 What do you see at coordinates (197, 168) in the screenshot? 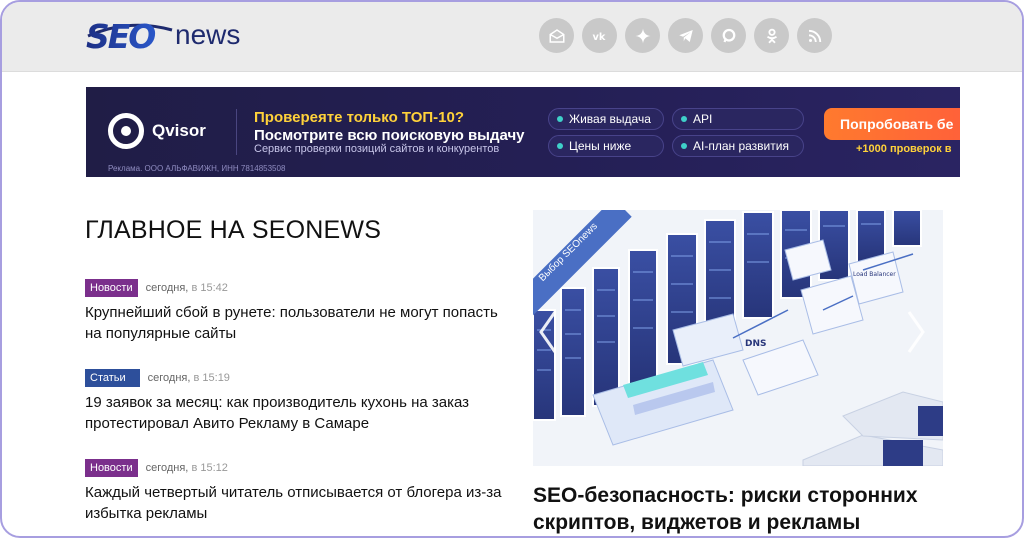
I see `banner-legal: Реклама. ООО АЛЬФАВИЖН, ИНН 7814853508` at bounding box center [197, 168].